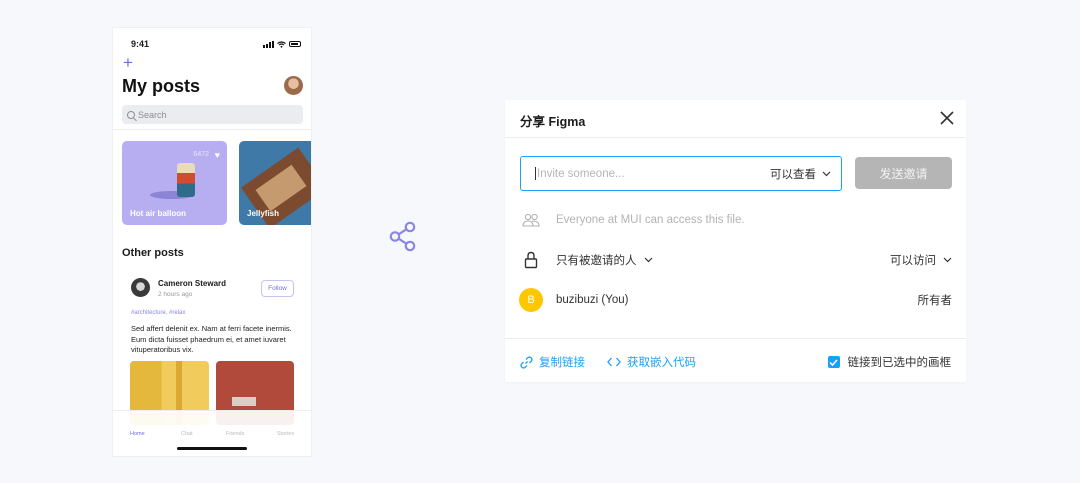 The width and height of the screenshot is (1080, 483). I want to click on checkmark-icon, so click(833, 362).